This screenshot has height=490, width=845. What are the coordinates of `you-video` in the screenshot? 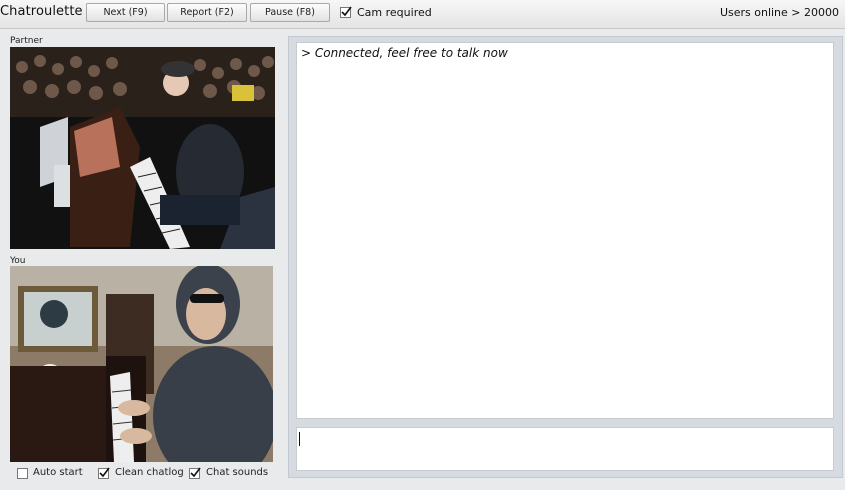 It's located at (141, 364).